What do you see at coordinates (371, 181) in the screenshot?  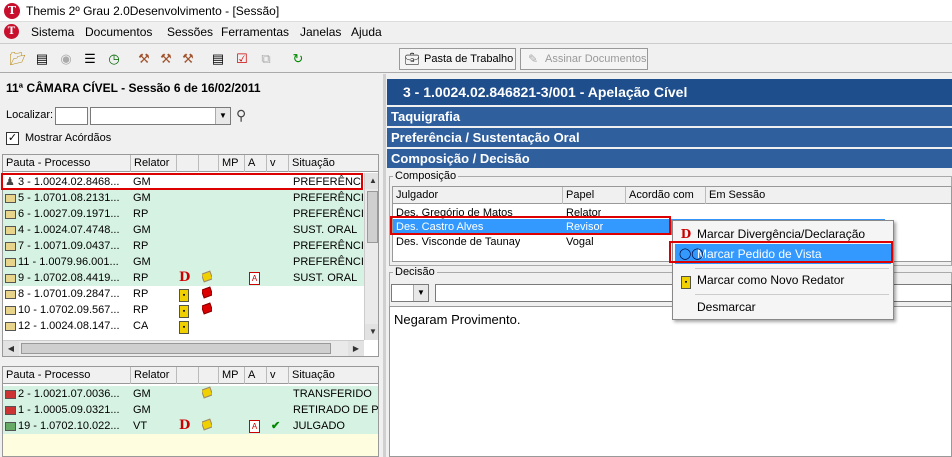 I see `scroll-up-icon: ▲` at bounding box center [371, 181].